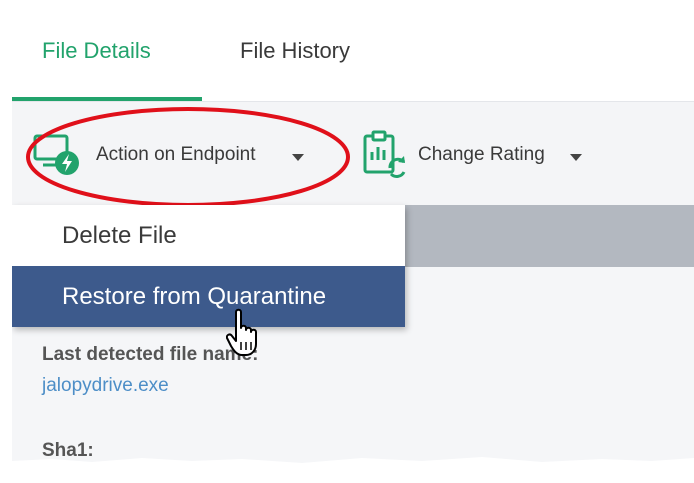  Describe the element at coordinates (208, 296) in the screenshot. I see `menu-item-restore-from-quarantine: Restore from Quarantine` at that location.